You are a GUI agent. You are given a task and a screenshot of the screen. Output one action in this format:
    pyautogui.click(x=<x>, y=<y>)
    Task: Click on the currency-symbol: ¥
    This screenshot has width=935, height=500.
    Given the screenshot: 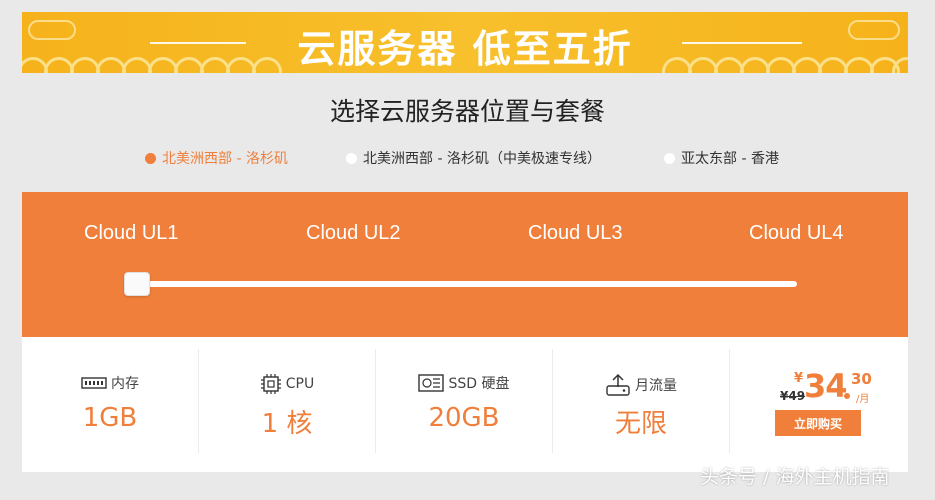 What is the action you would take?
    pyautogui.click(x=799, y=378)
    